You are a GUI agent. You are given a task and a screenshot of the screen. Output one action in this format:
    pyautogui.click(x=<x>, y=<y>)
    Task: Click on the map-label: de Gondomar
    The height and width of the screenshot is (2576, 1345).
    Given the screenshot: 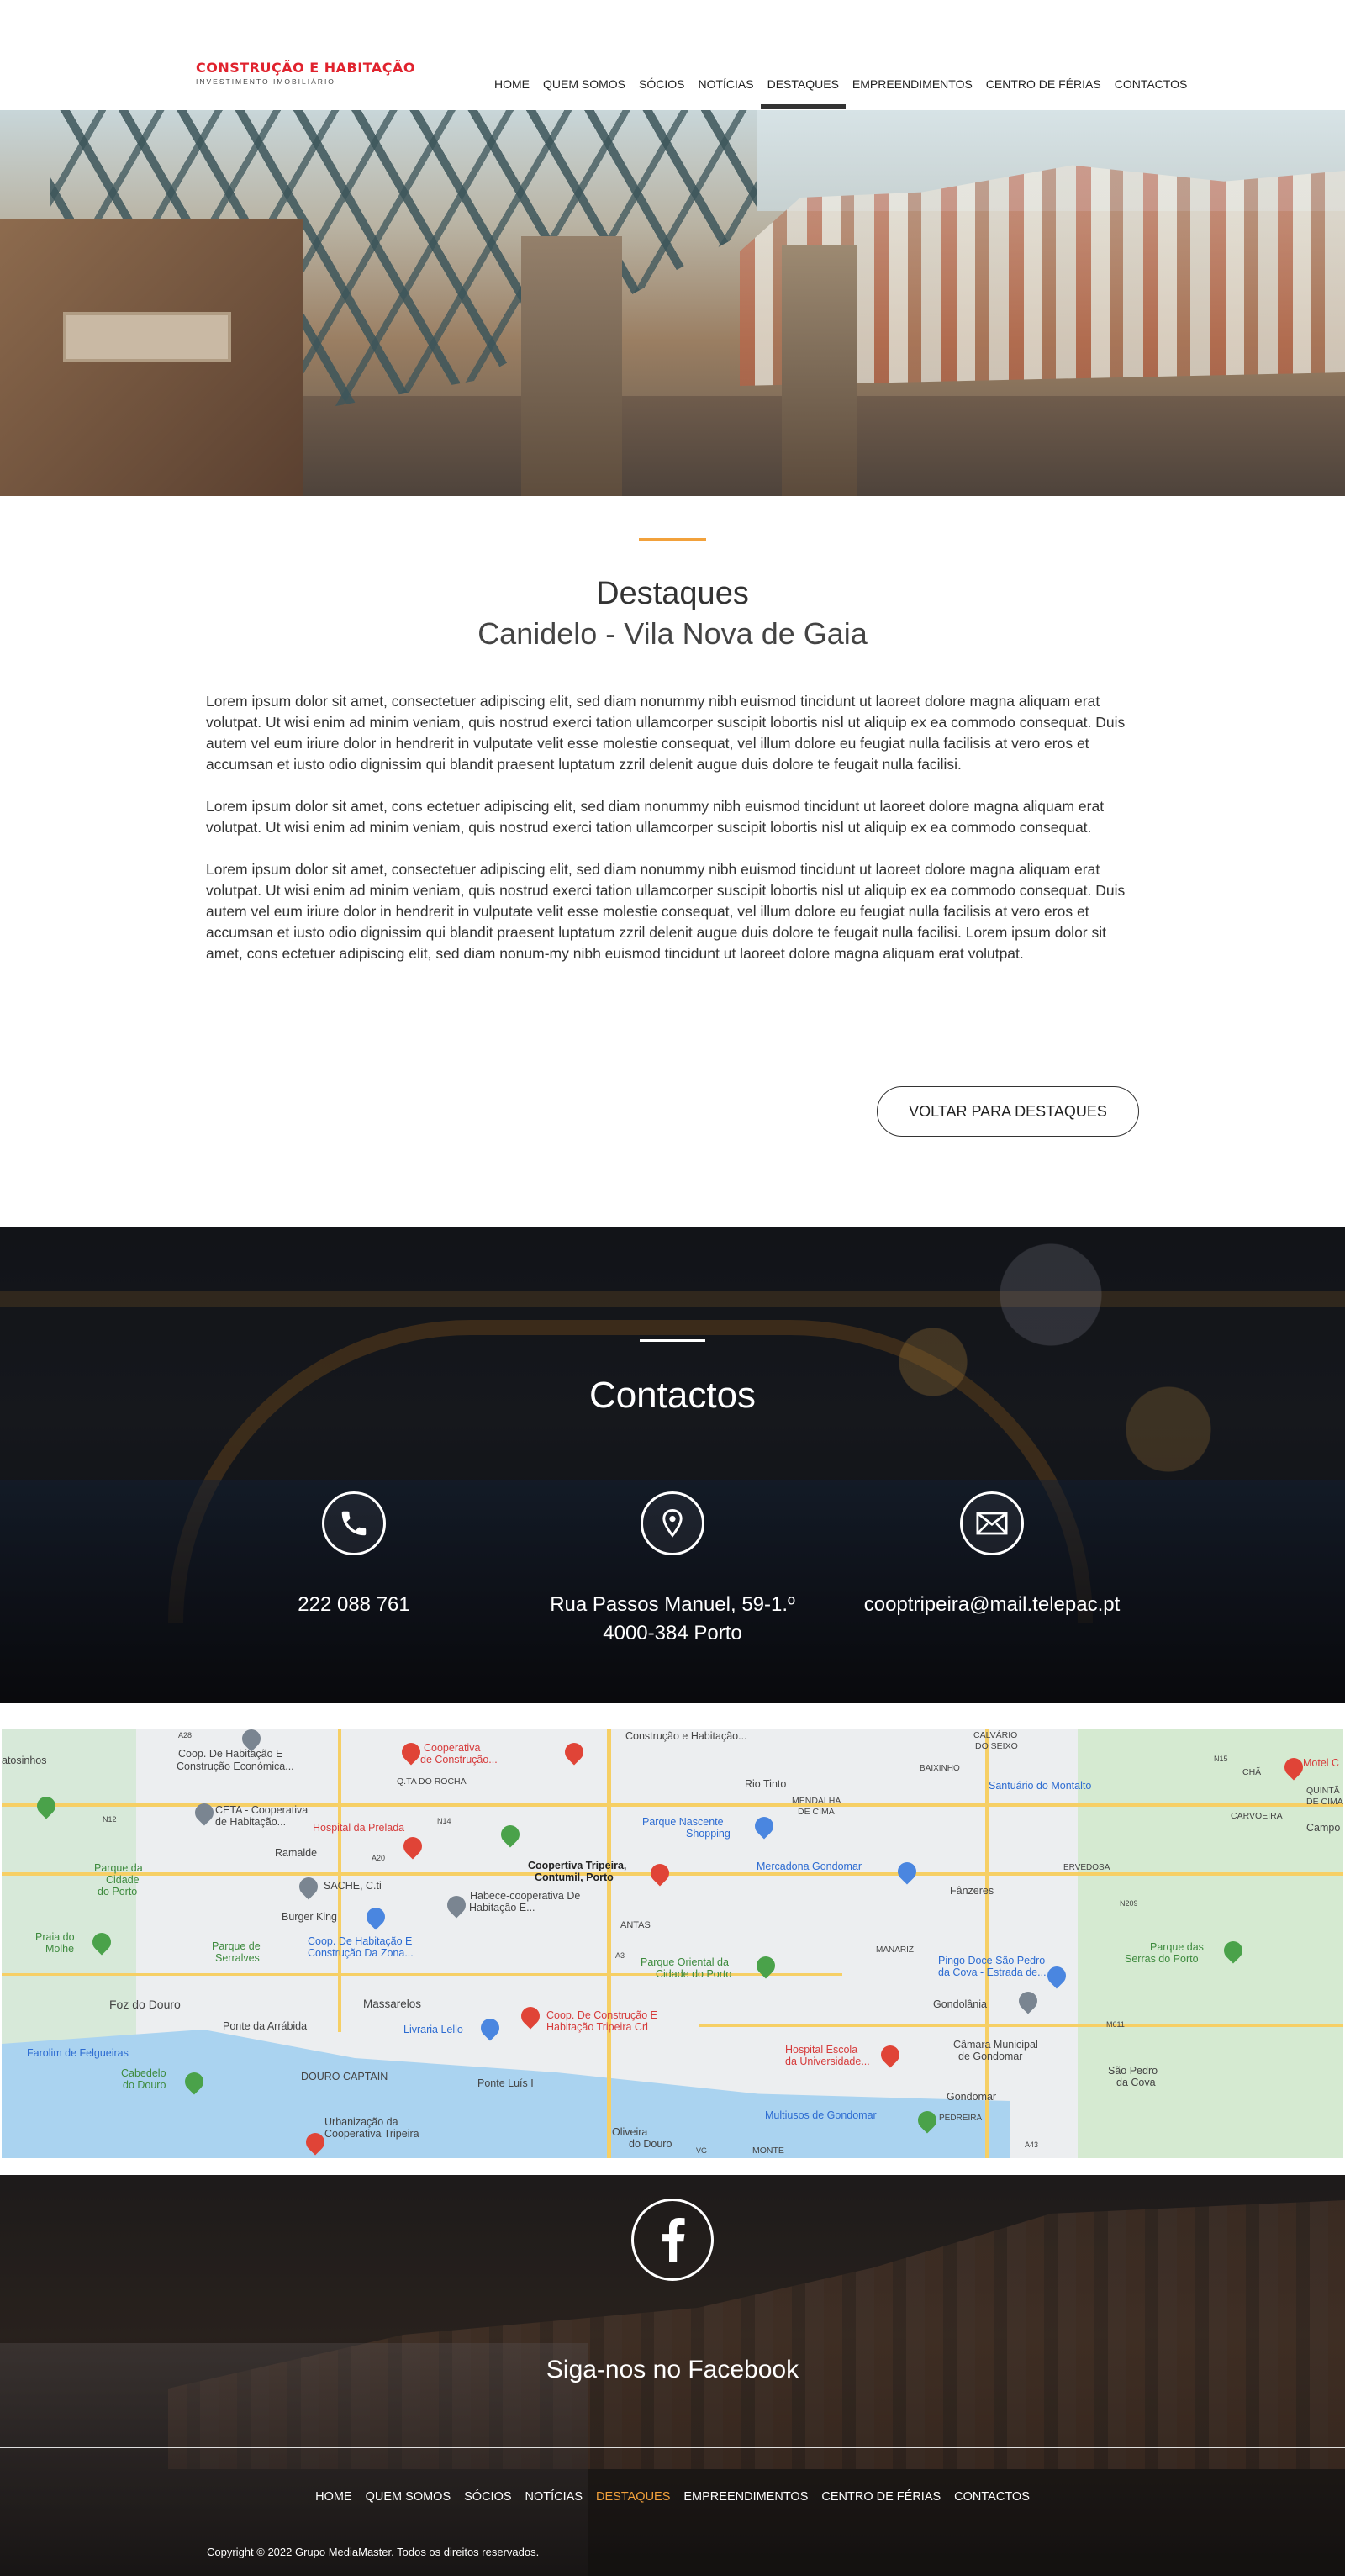 What is the action you would take?
    pyautogui.click(x=991, y=2056)
    